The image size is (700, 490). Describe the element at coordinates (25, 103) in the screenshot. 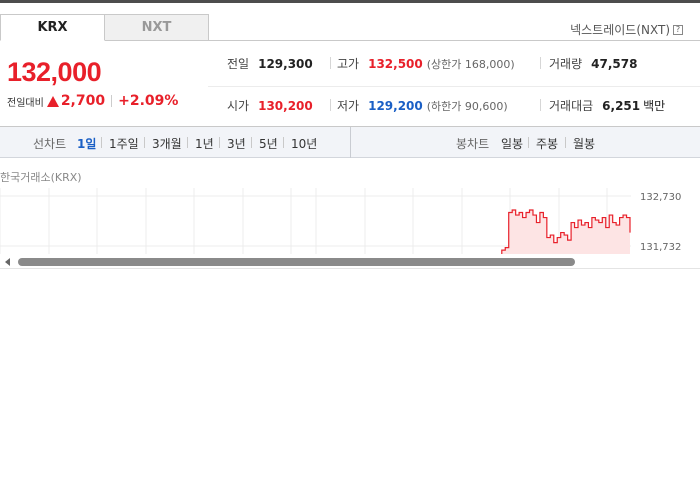

I see `change-label: 전일대비` at that location.